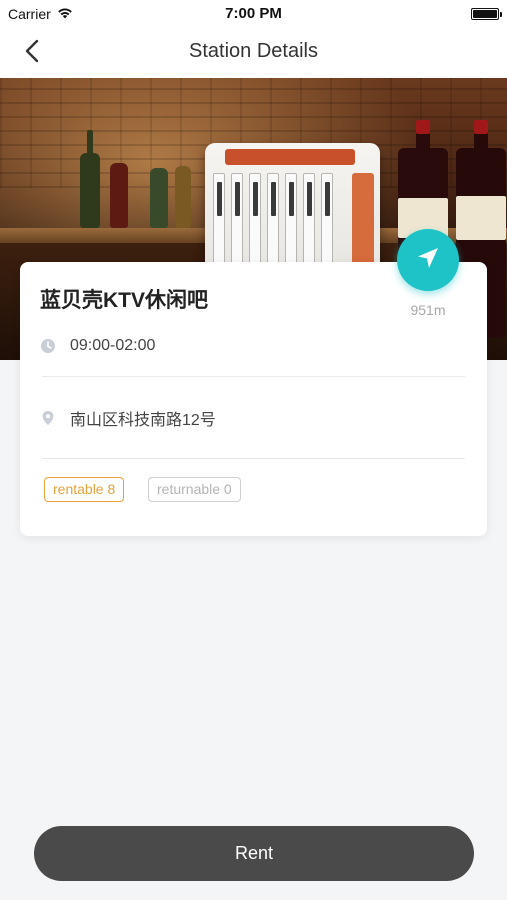  I want to click on status-time: 7:00 PM, so click(253, 13).